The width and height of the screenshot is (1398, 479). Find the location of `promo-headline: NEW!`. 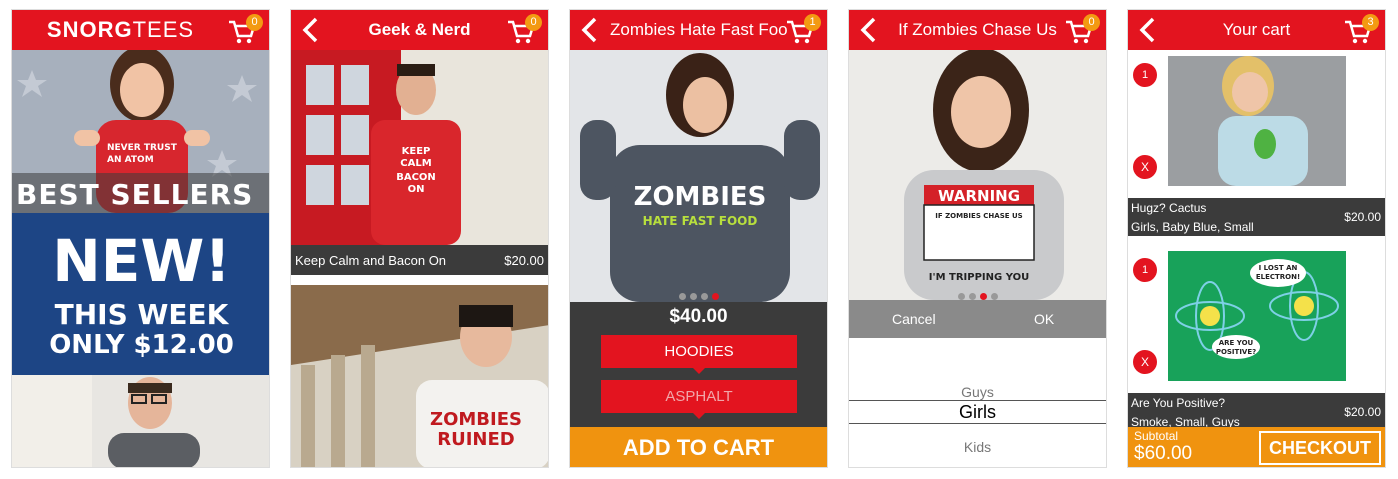

promo-headline: NEW! is located at coordinates (141, 261).